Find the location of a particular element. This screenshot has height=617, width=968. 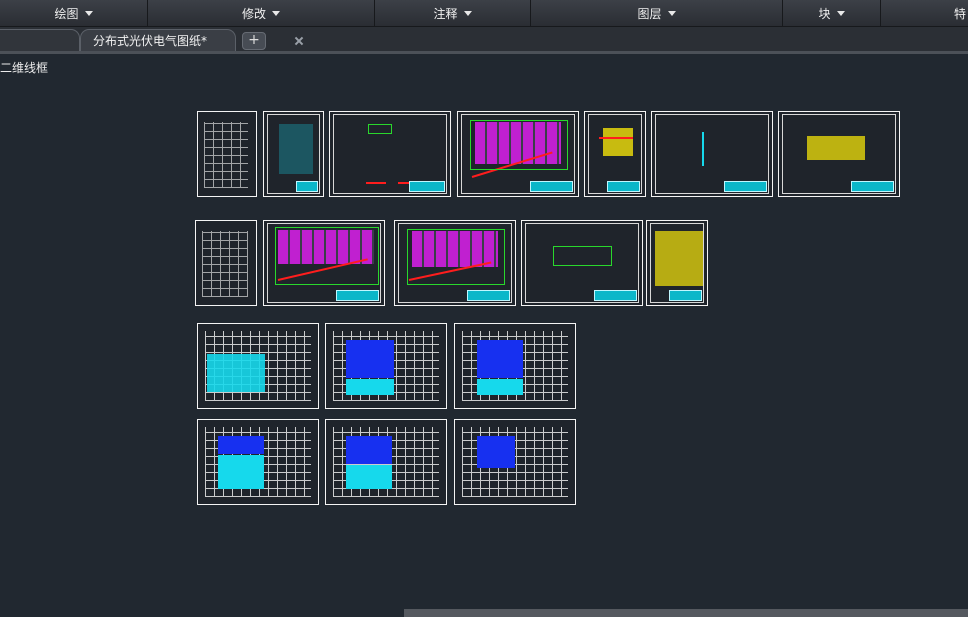

ribbon-panel-modify: 修改 is located at coordinates (261, 13).